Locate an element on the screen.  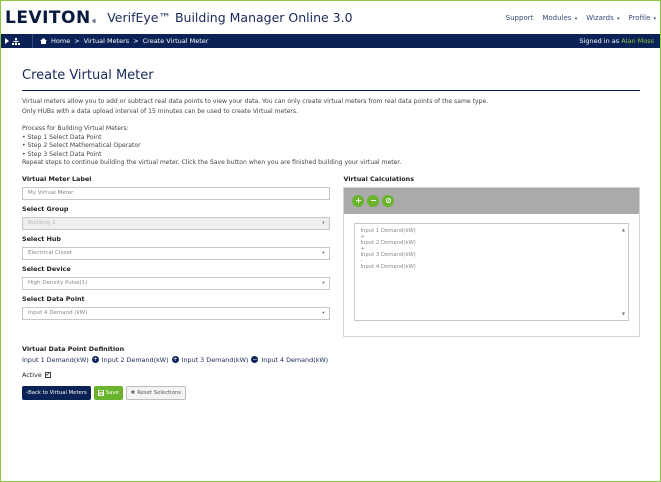
breadcrumb-virtual-meters: Virtual Meters is located at coordinates (107, 41).